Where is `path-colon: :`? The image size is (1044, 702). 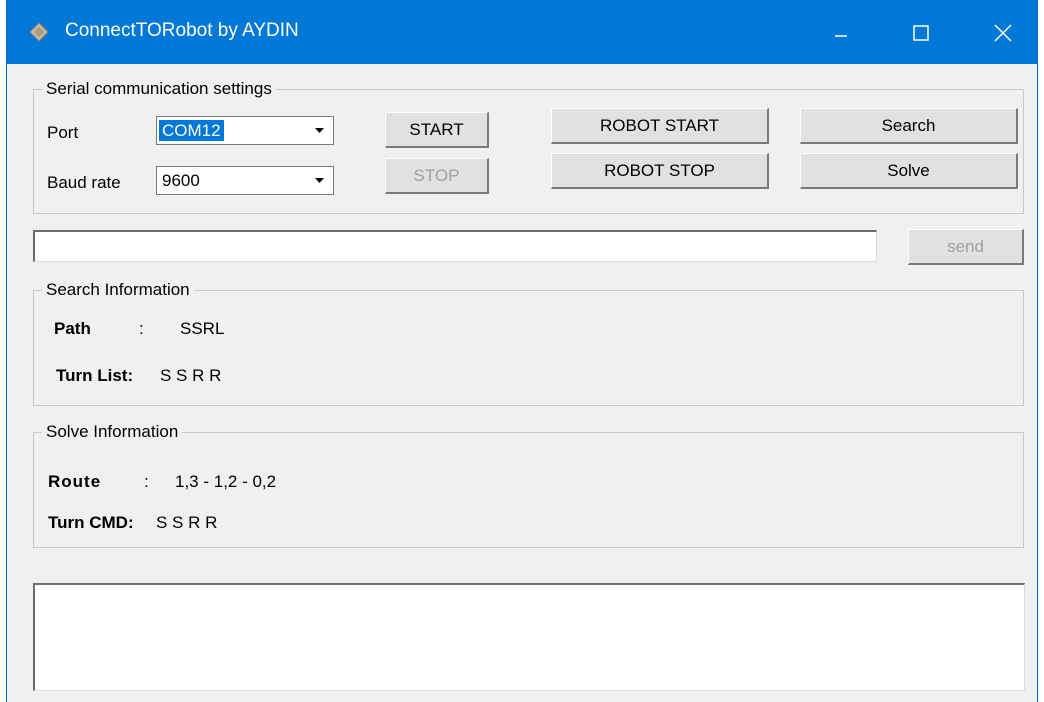
path-colon: : is located at coordinates (141, 328).